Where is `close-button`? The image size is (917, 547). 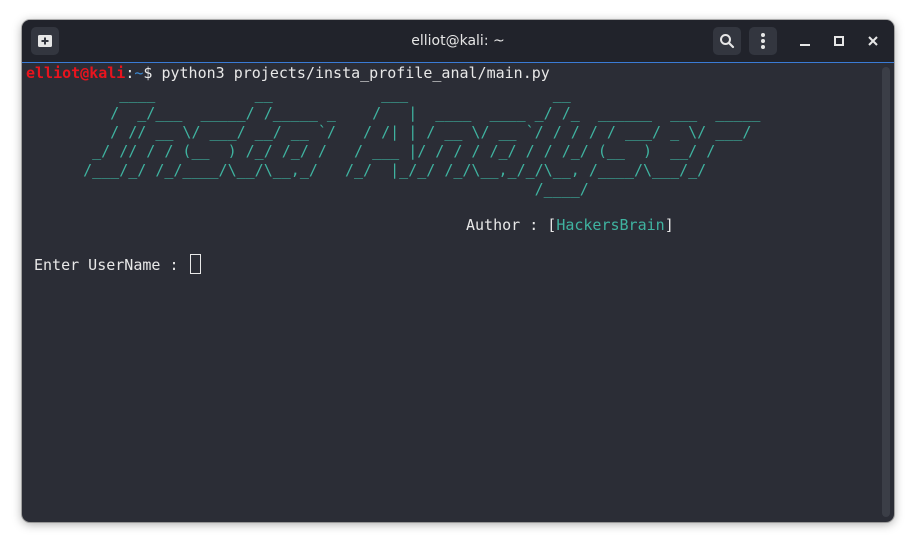
close-button is located at coordinates (873, 41).